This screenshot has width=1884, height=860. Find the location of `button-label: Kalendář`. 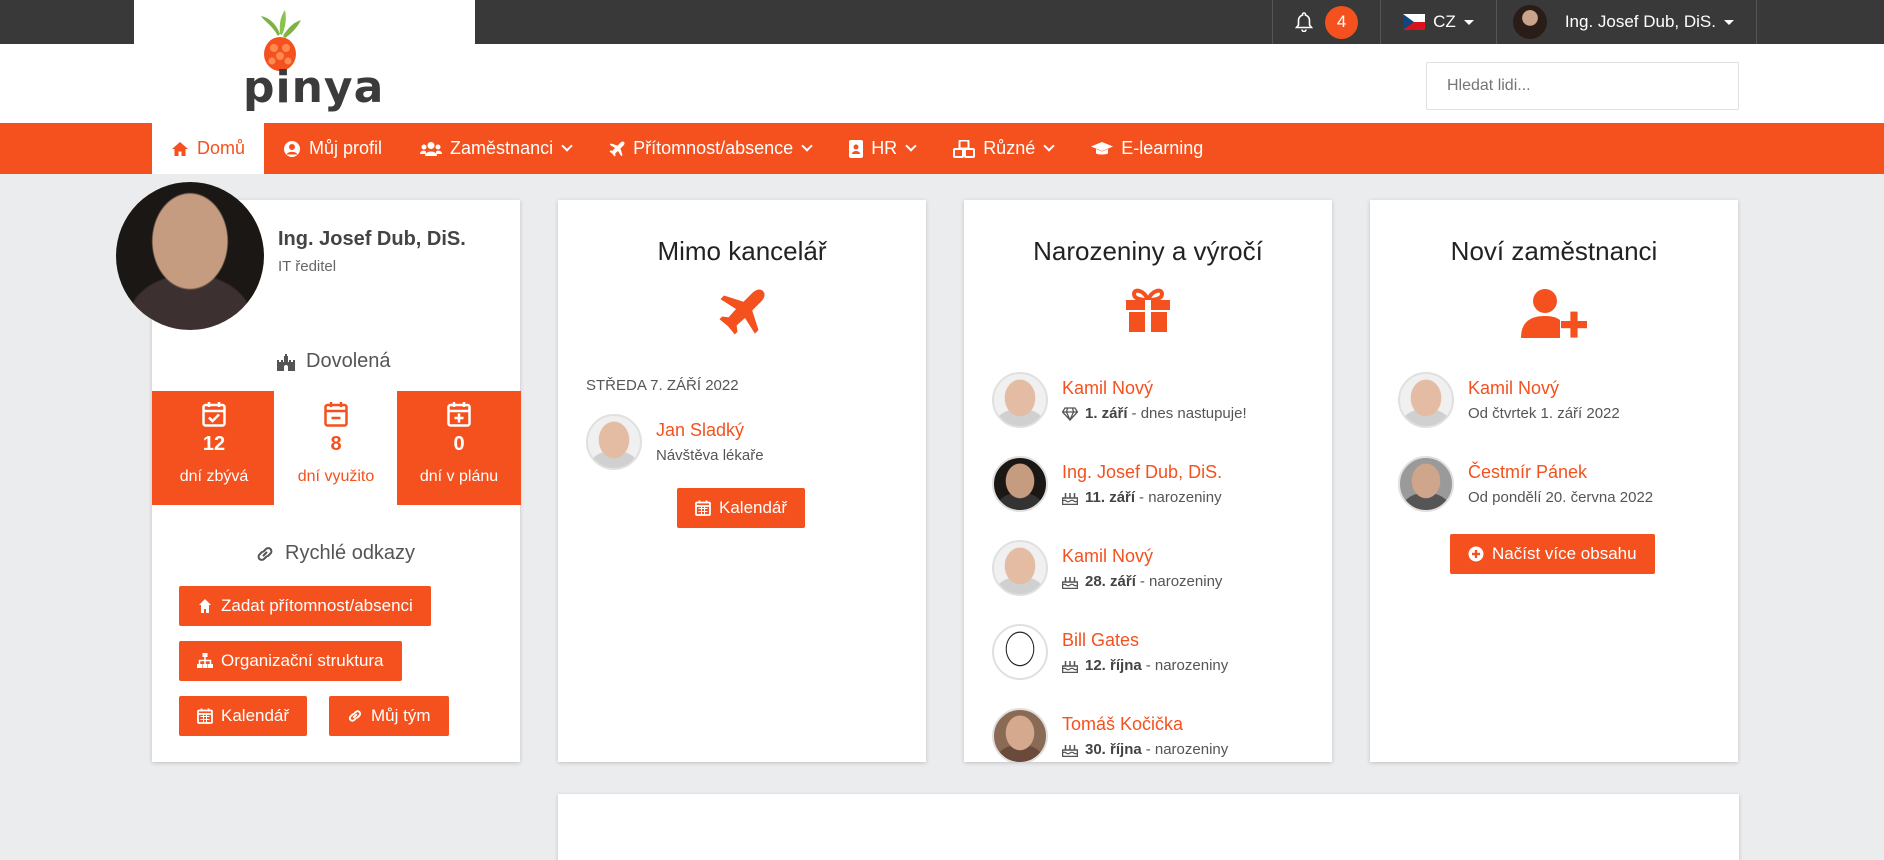

button-label: Kalendář is located at coordinates (255, 715).